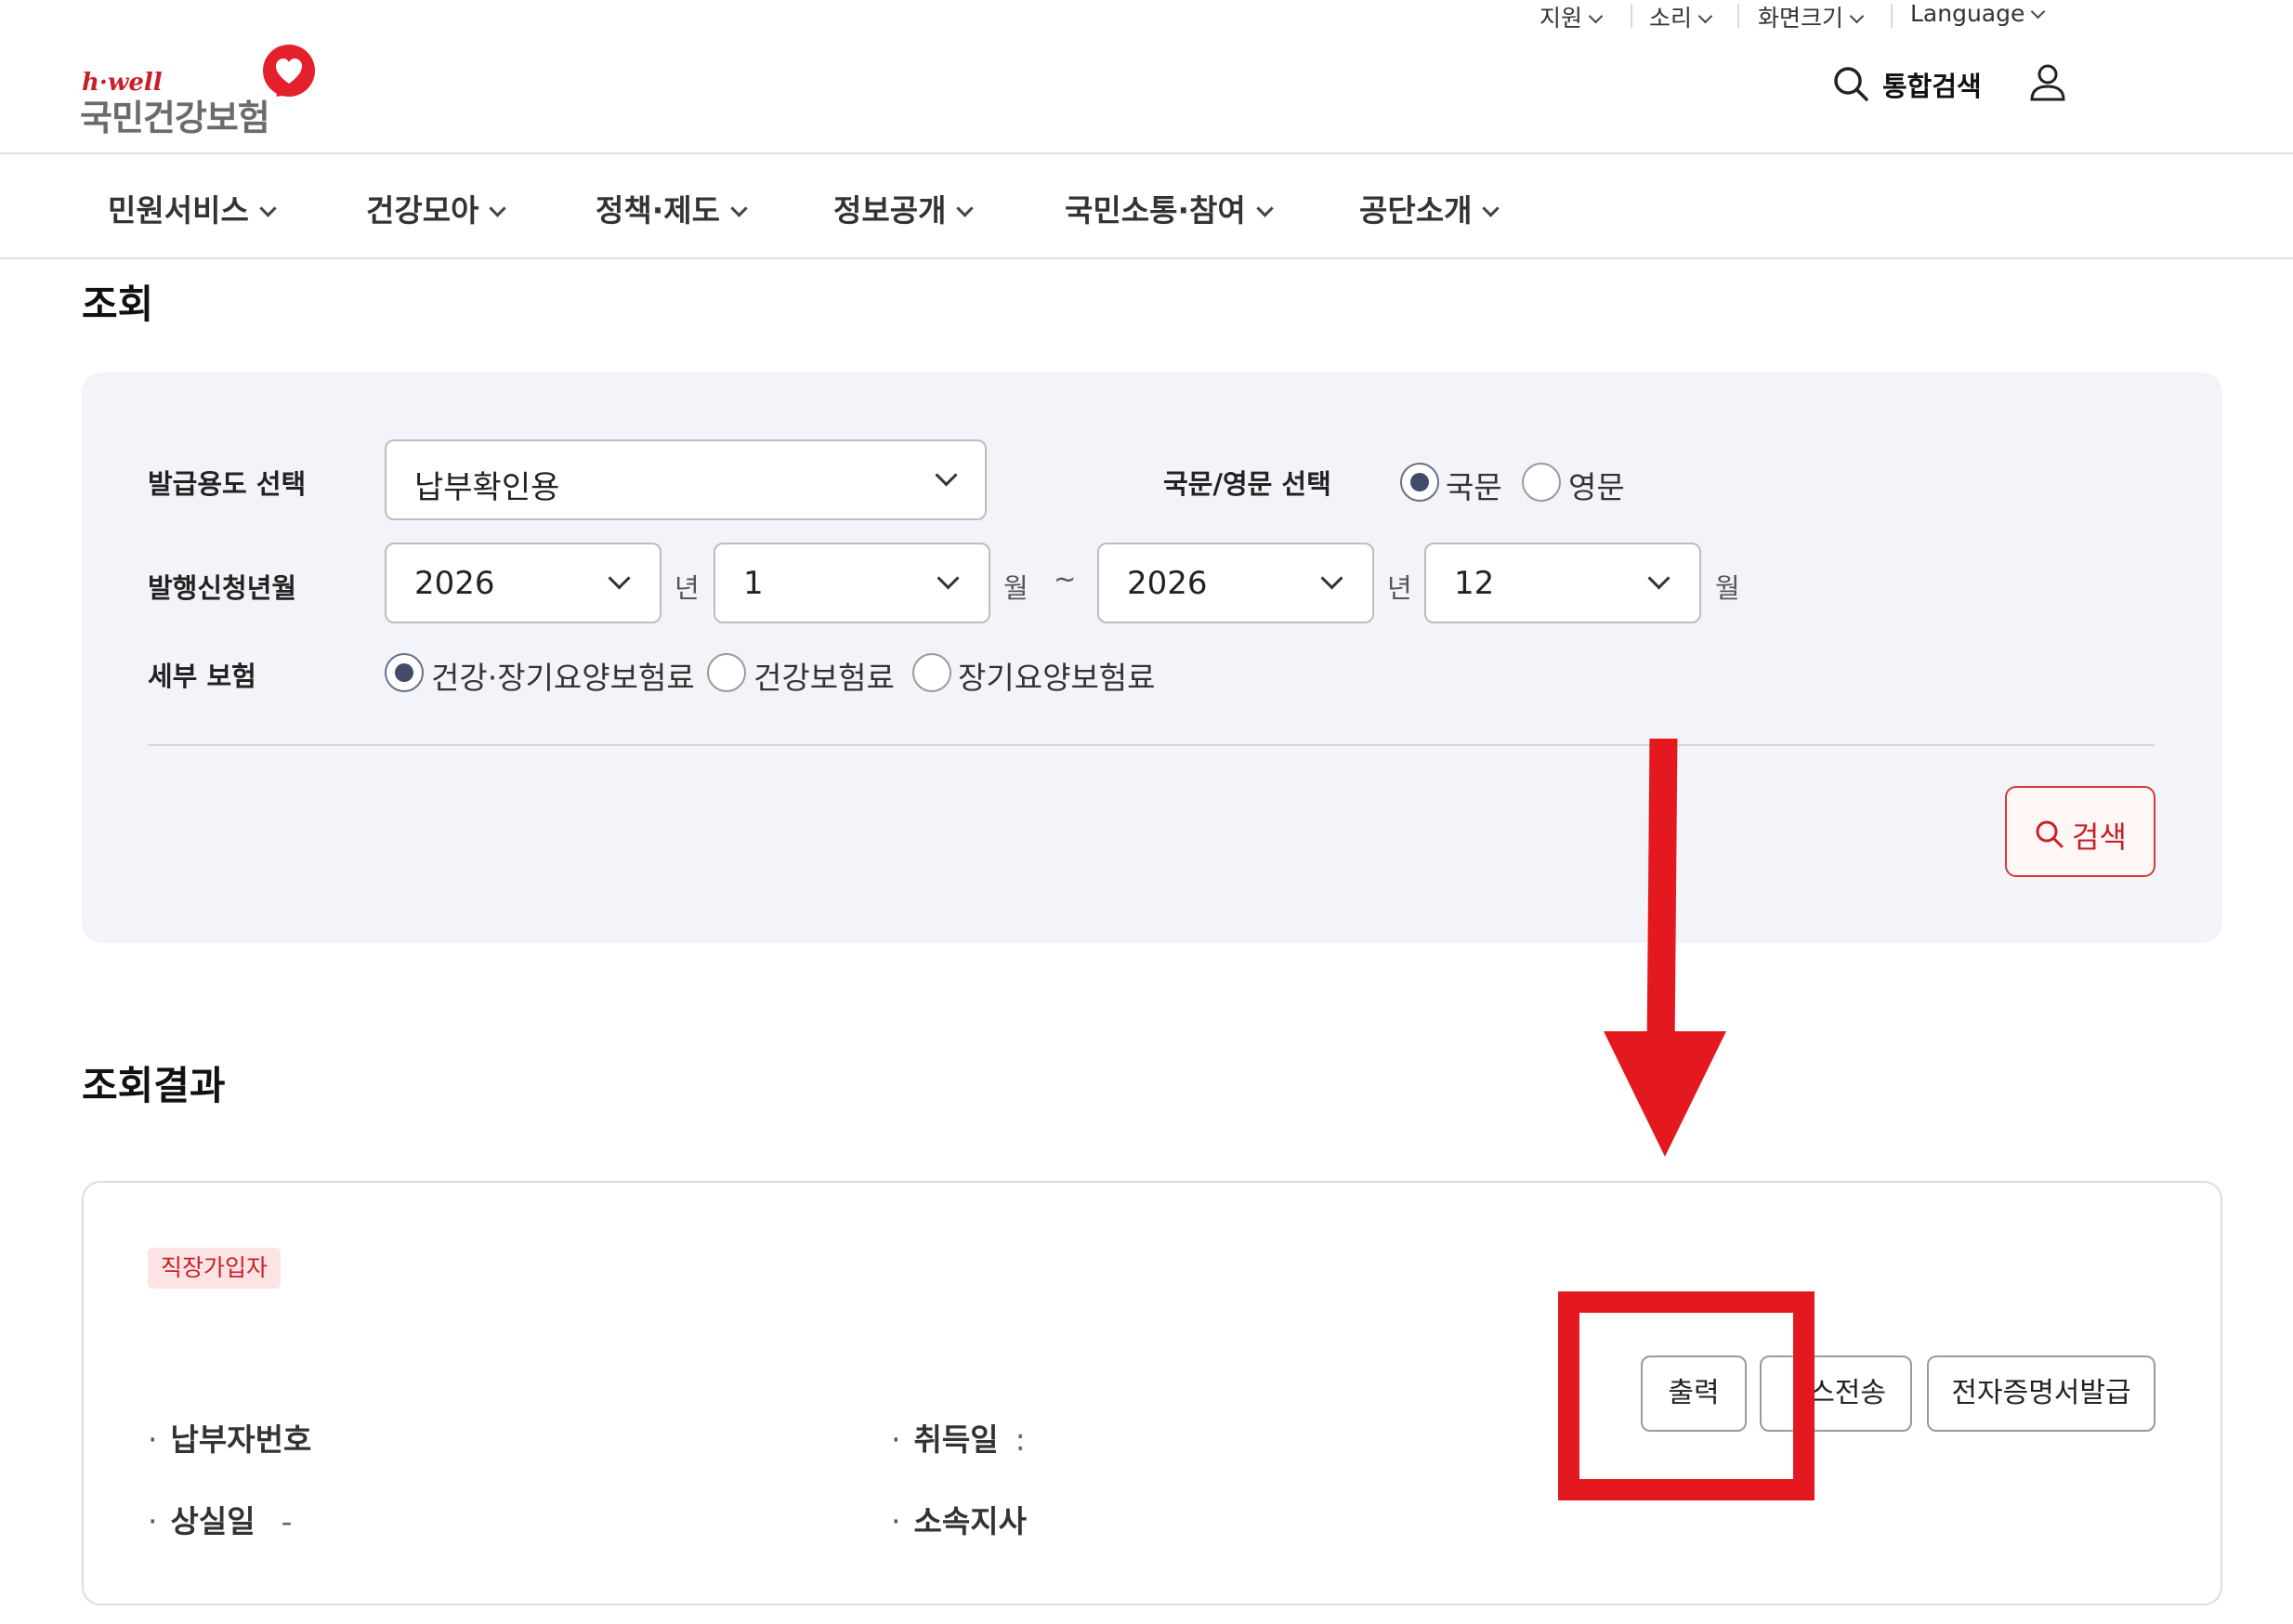 The image size is (2293, 1624). Describe the element at coordinates (1247, 484) in the screenshot. I see `language-label: 국문/영문 선택` at that location.